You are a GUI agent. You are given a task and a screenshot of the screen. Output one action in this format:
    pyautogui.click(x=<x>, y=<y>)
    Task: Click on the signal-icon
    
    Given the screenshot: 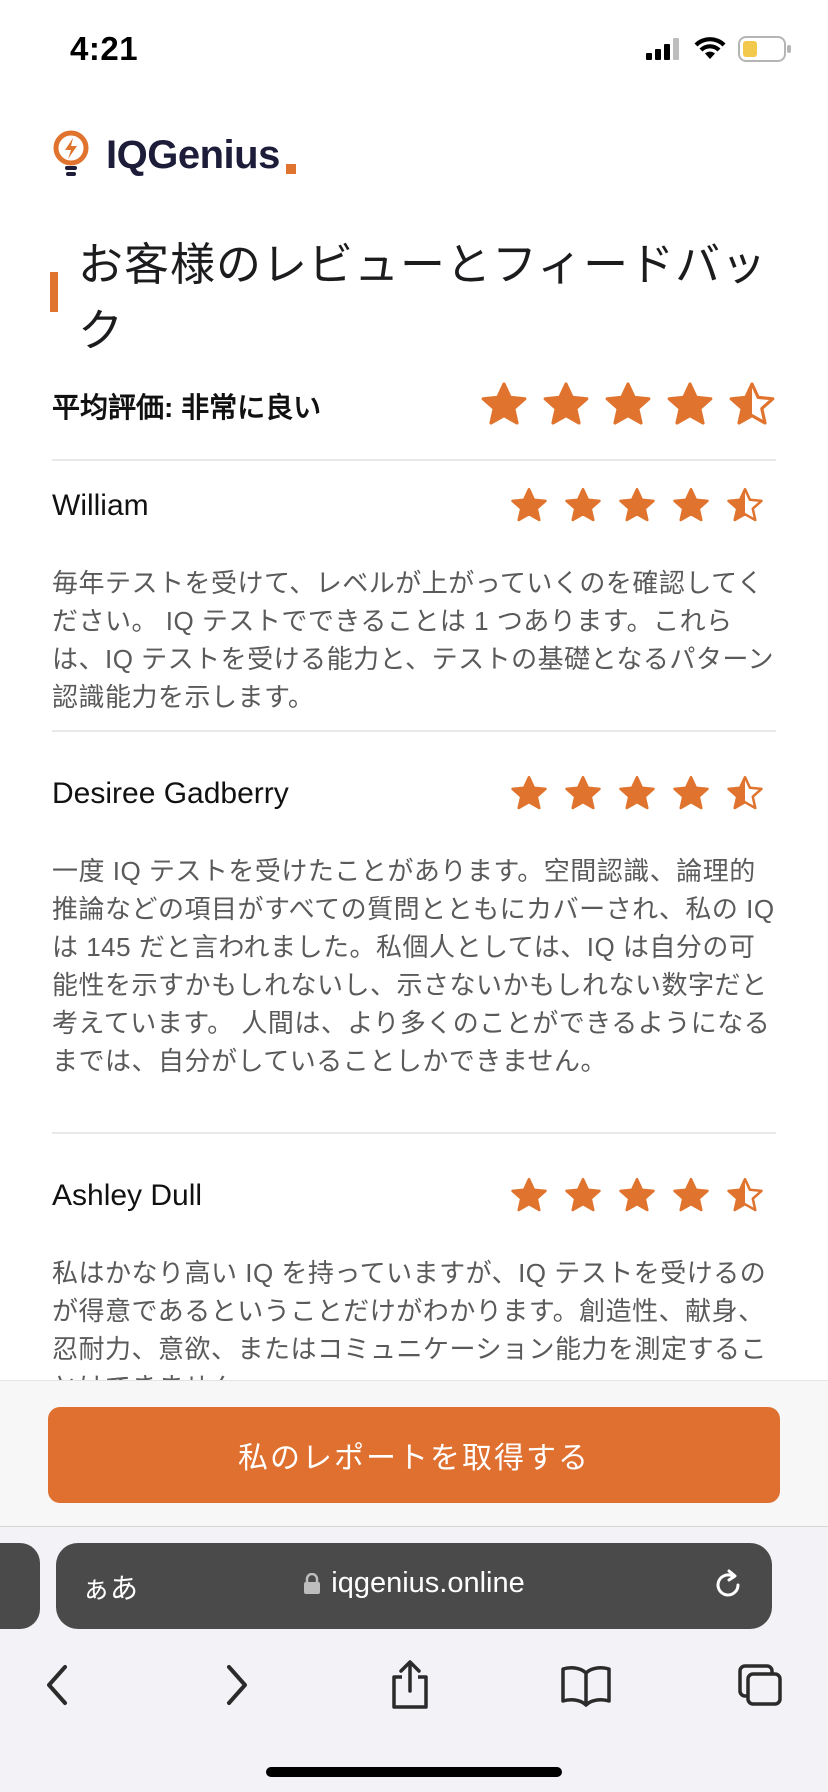 What is the action you would take?
    pyautogui.click(x=662, y=49)
    